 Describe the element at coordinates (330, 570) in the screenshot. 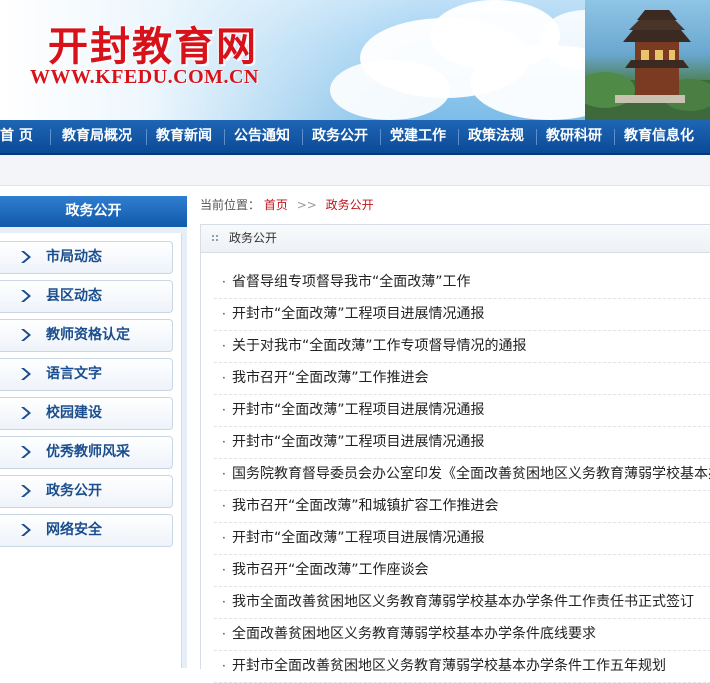

I see `news-title: 我市召开“全面改薄”工作座谈会` at that location.